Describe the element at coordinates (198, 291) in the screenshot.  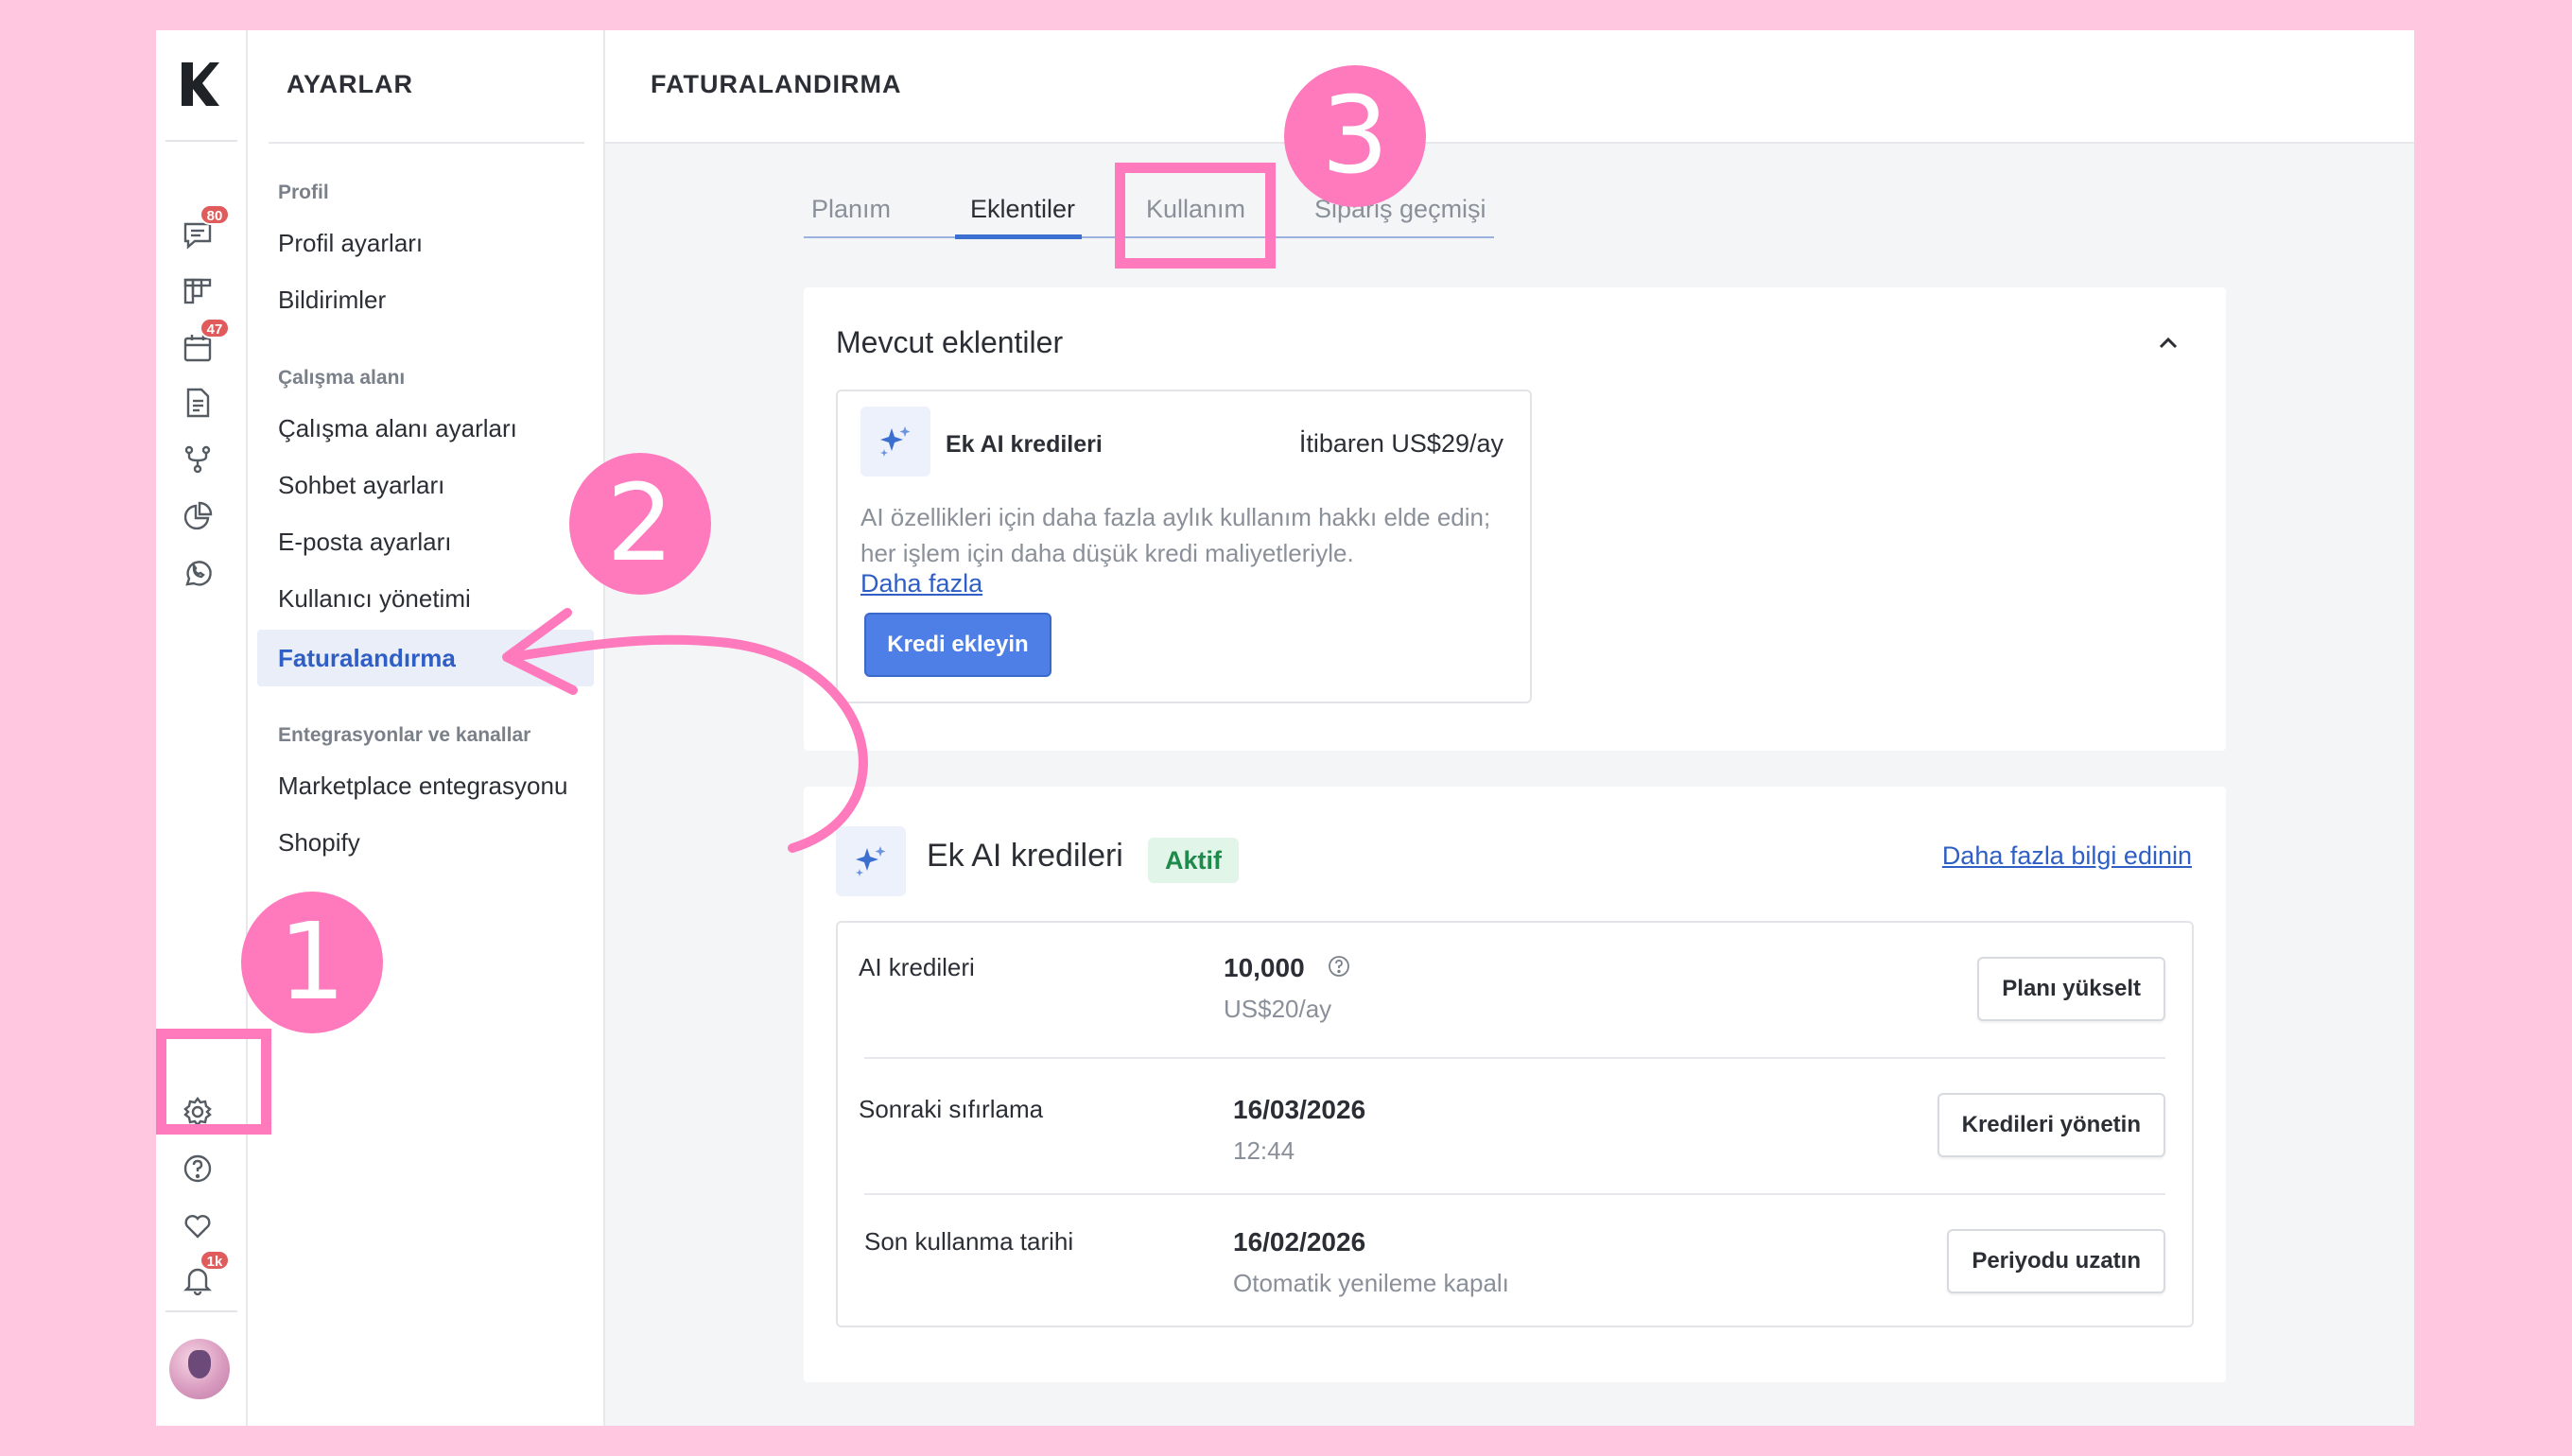
I see `kanban-icon` at that location.